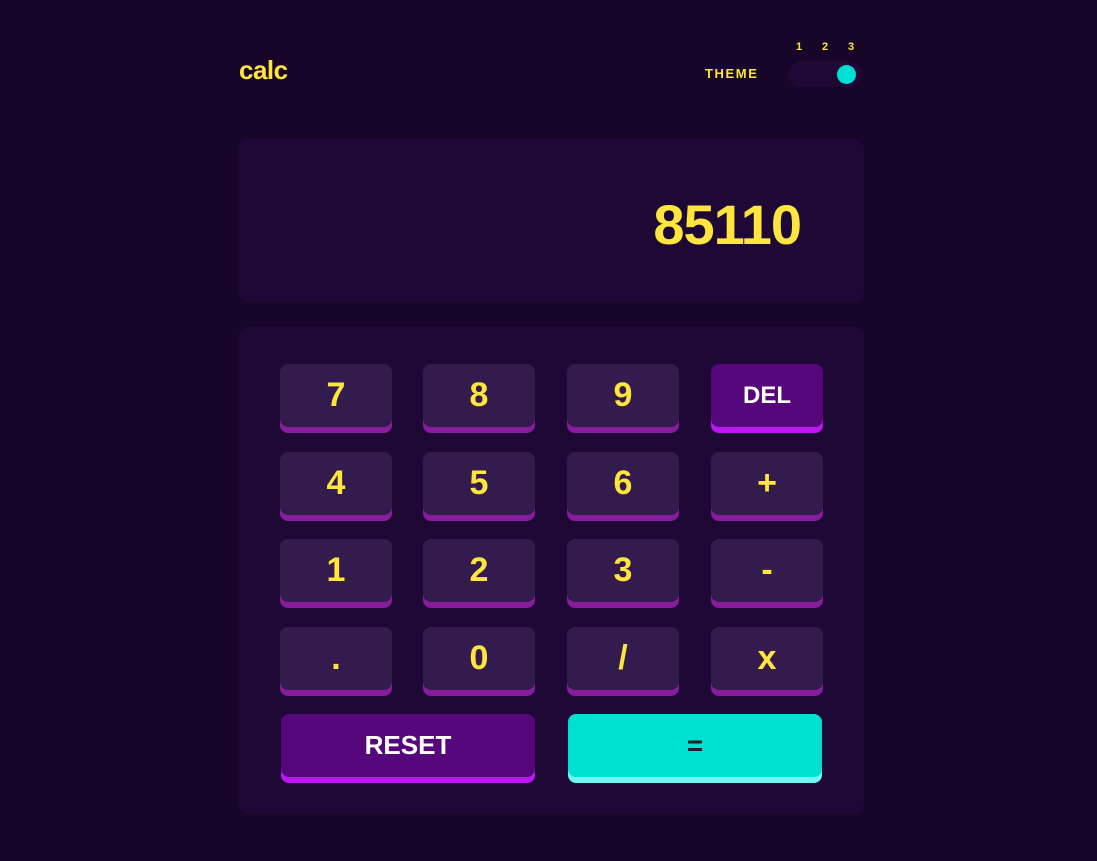 This screenshot has height=861, width=1097. I want to click on reset-button: RESET, so click(408, 745).